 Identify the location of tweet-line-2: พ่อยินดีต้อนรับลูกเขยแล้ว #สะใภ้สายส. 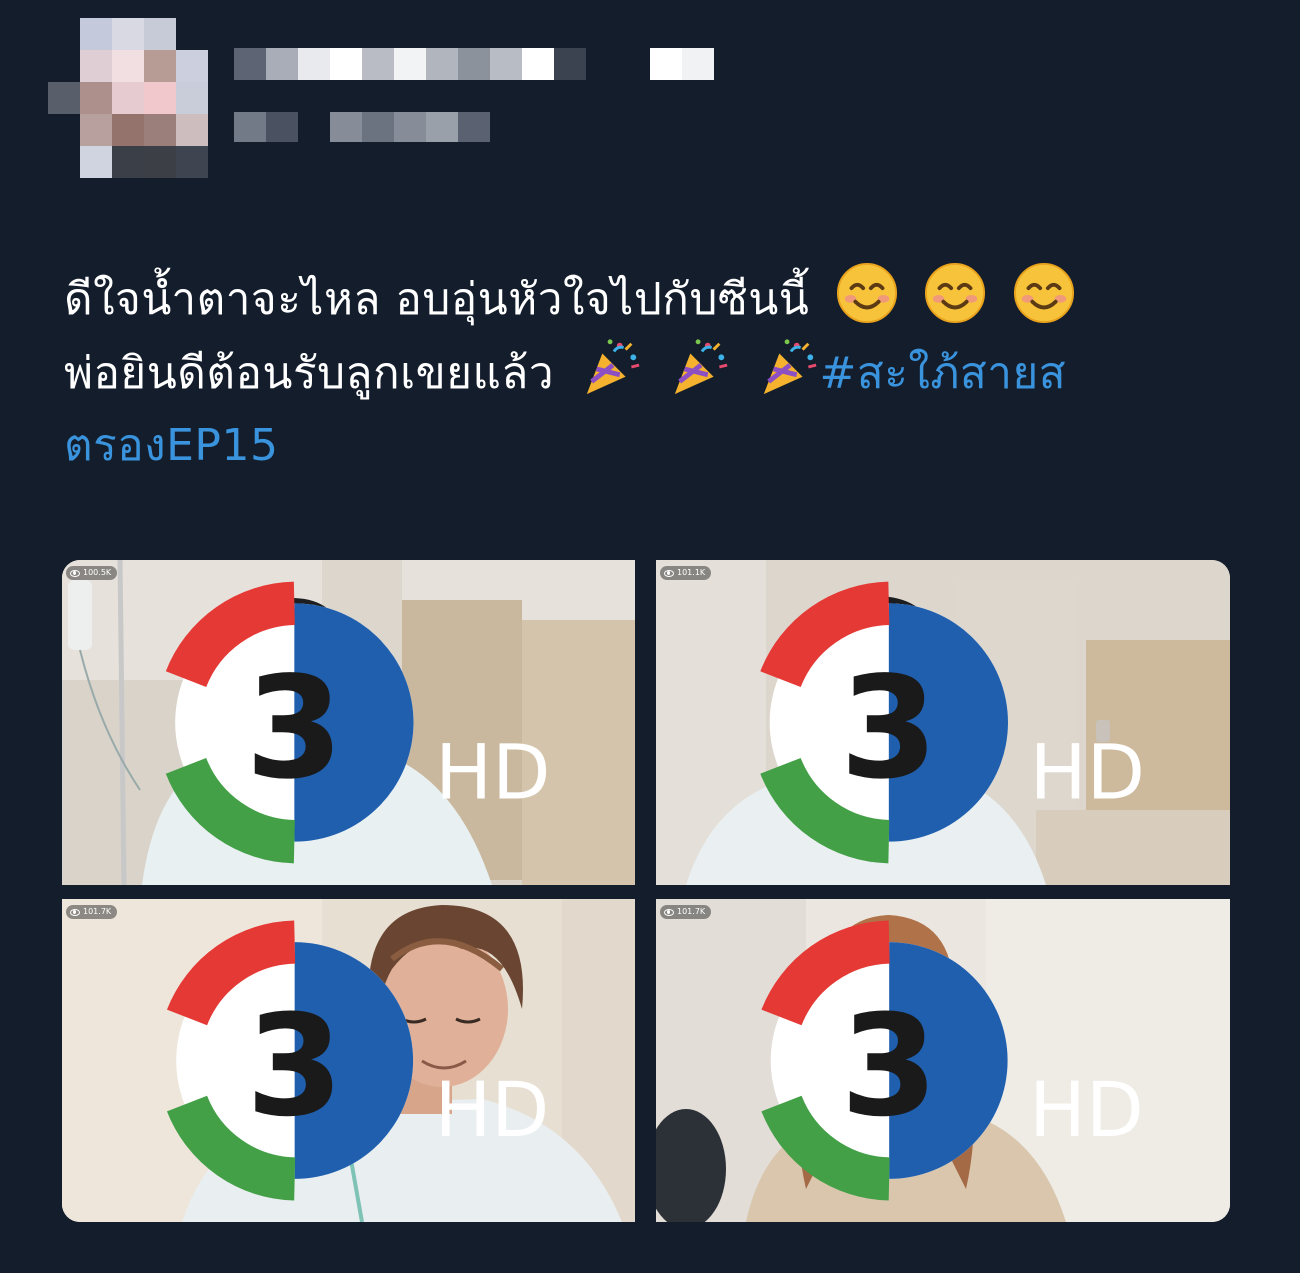
(654, 373).